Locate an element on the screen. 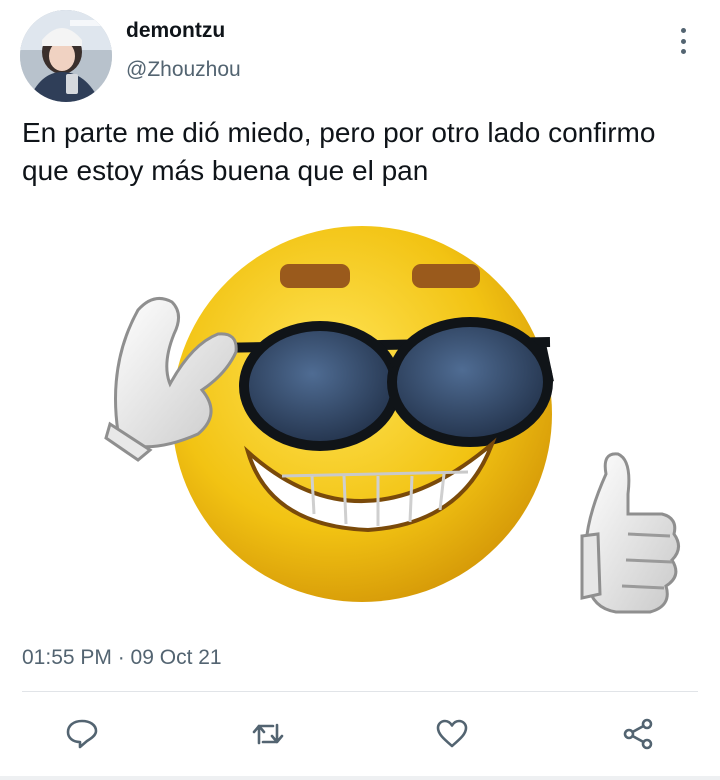 This screenshot has height=780, width=720. avatar is located at coordinates (66, 56).